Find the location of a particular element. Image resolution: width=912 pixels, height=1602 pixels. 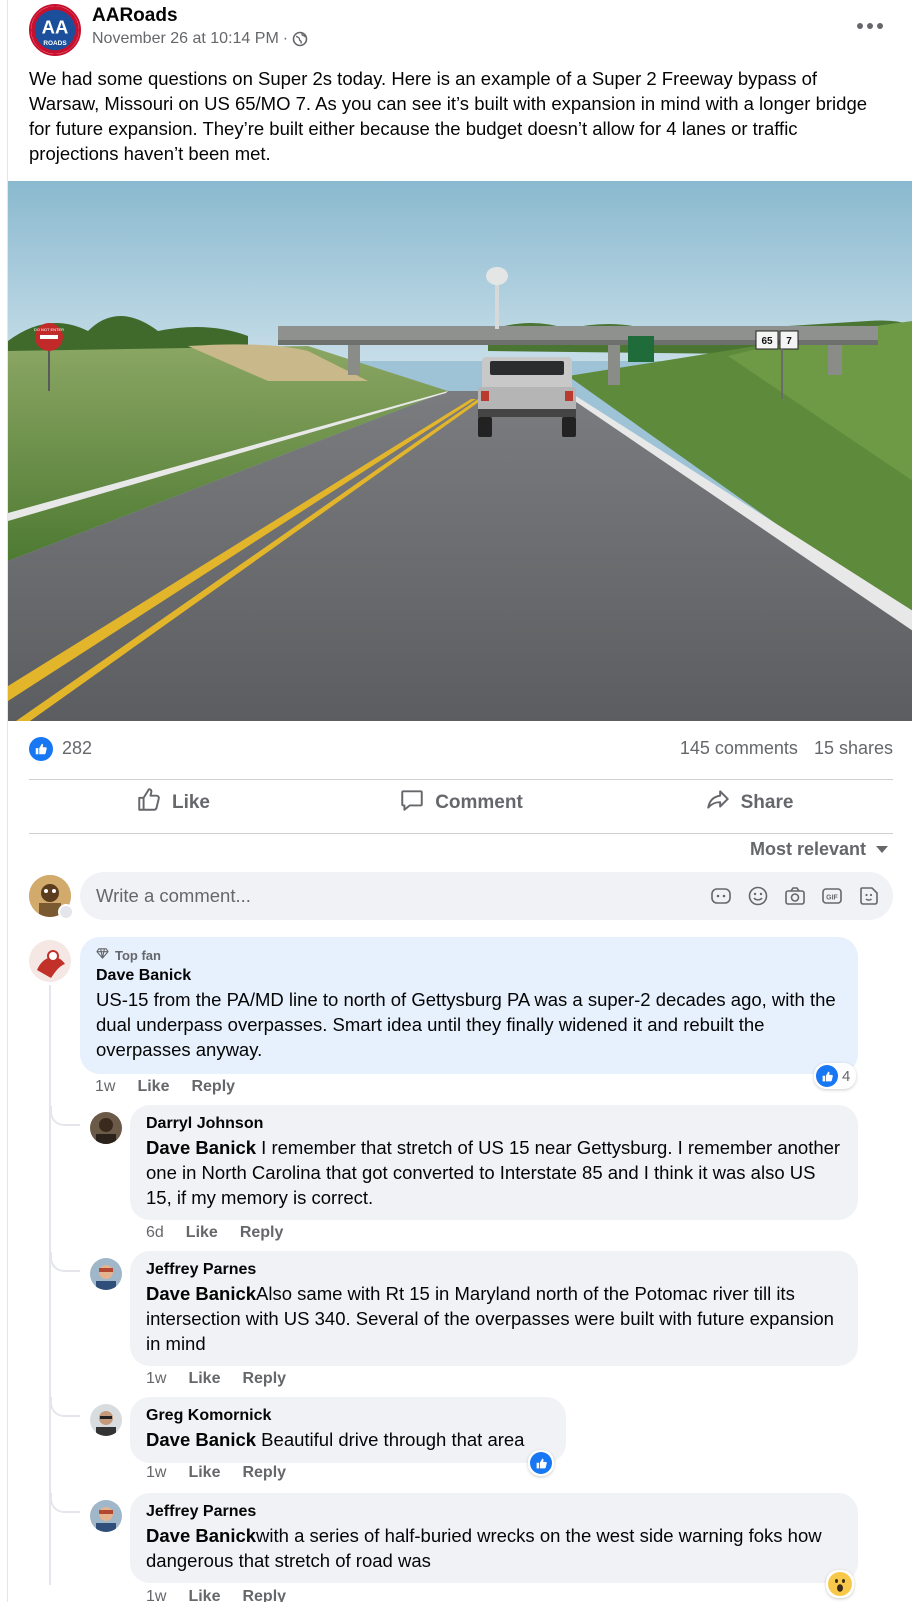

share-button: Share is located at coordinates (749, 803).